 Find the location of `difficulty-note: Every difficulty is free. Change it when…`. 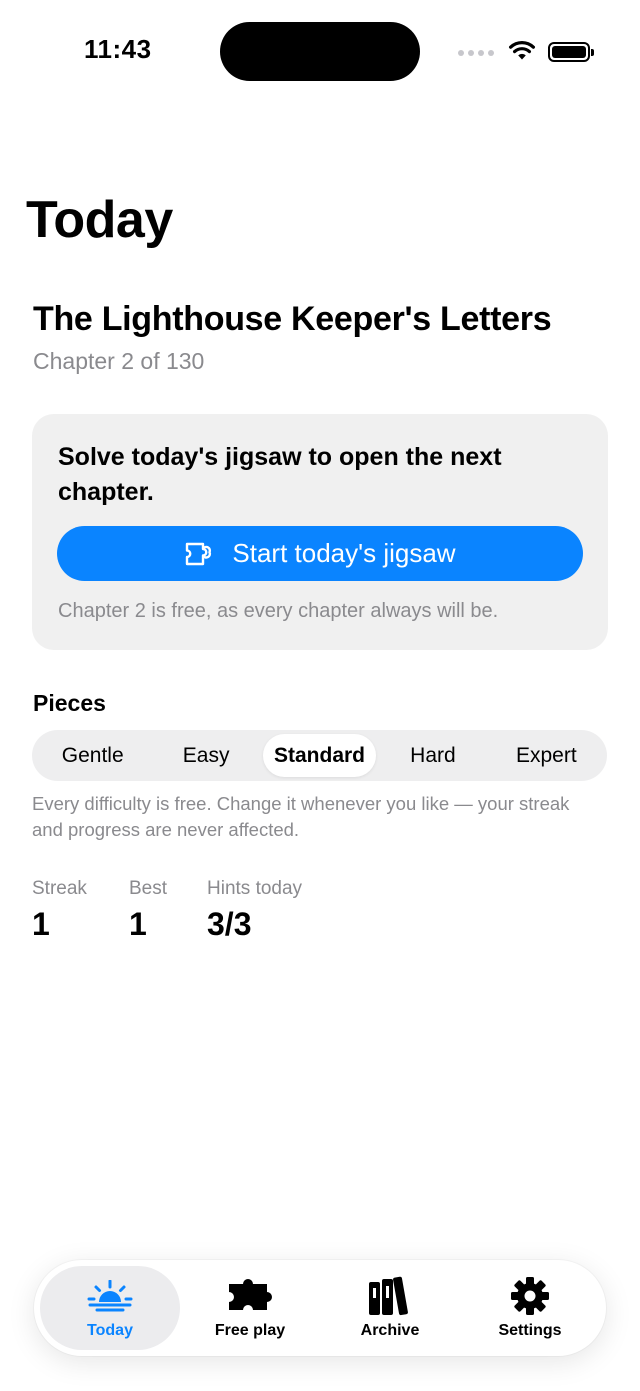

difficulty-note: Every difficulty is free. Change it when… is located at coordinates (301, 816).